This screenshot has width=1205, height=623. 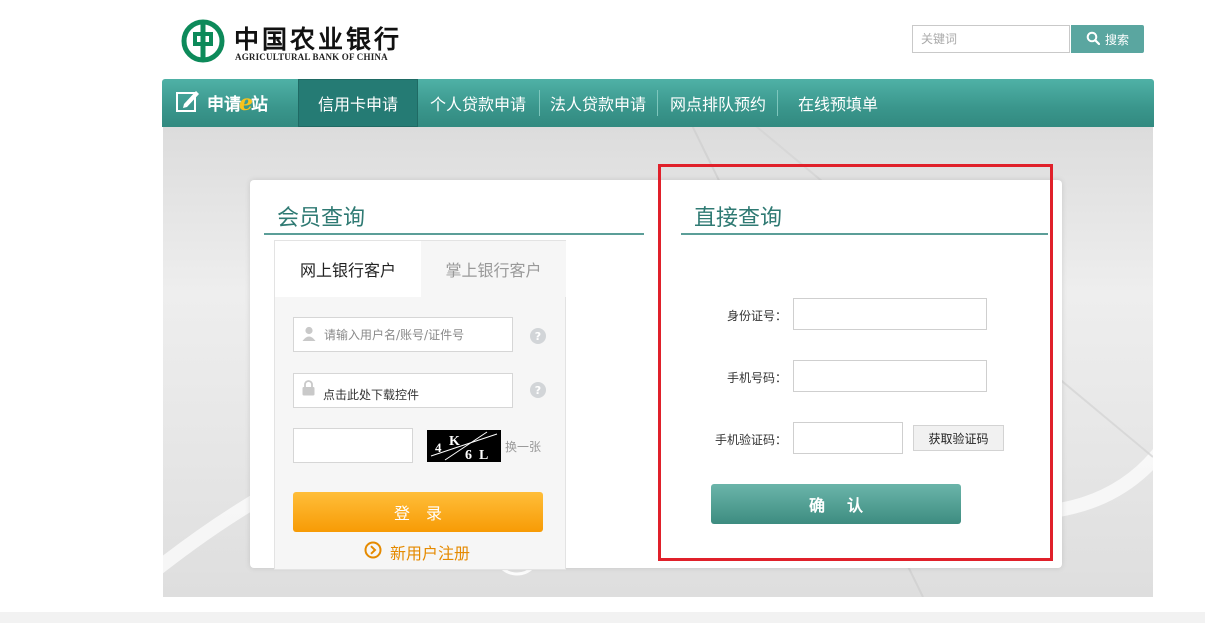 I want to click on login-button: 登录, so click(x=418, y=512).